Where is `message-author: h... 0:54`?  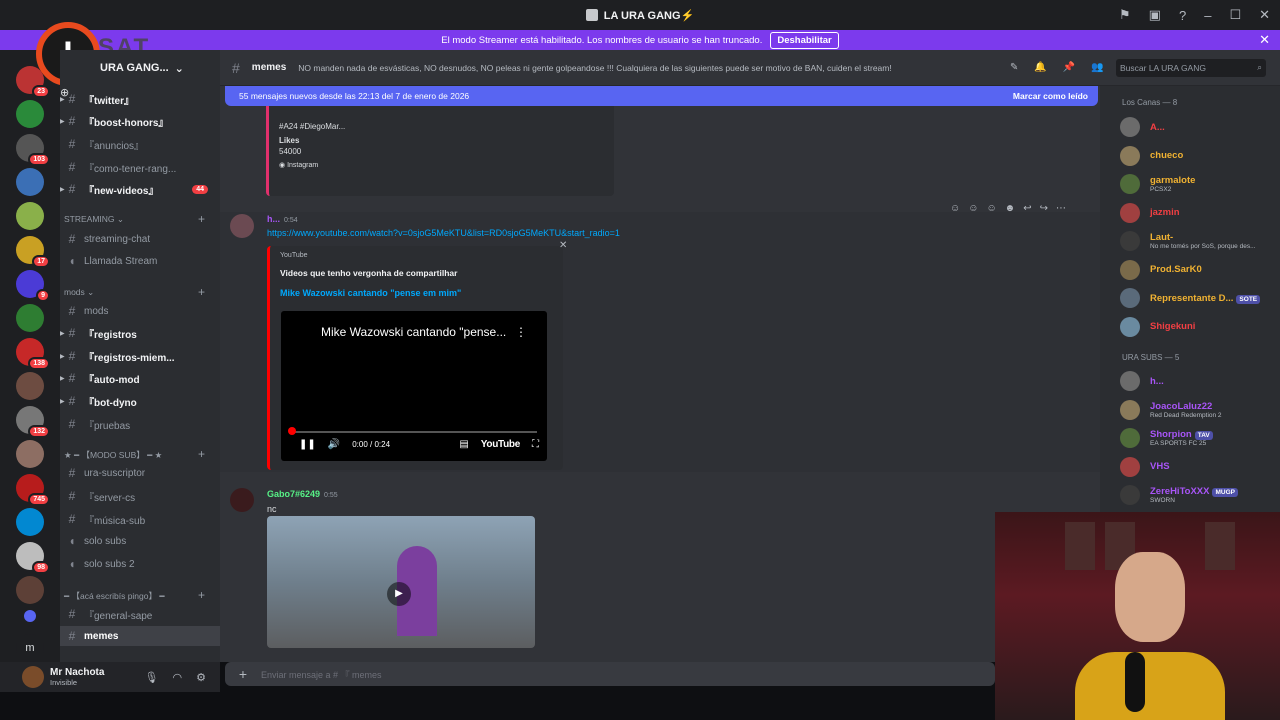 message-author: h... 0:54 is located at coordinates (282, 219).